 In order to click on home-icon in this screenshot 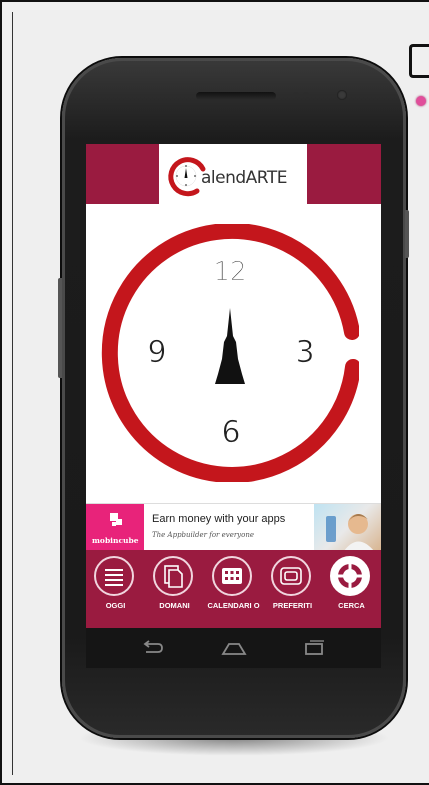, I will do `click(234, 648)`.